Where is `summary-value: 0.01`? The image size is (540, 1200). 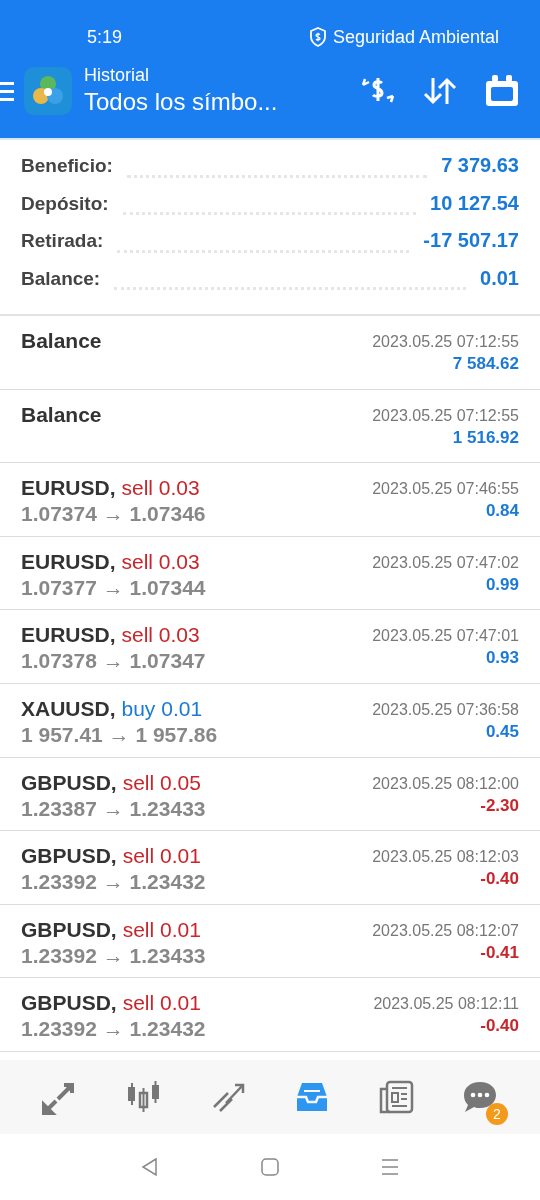
summary-value: 0.01 is located at coordinates (499, 278).